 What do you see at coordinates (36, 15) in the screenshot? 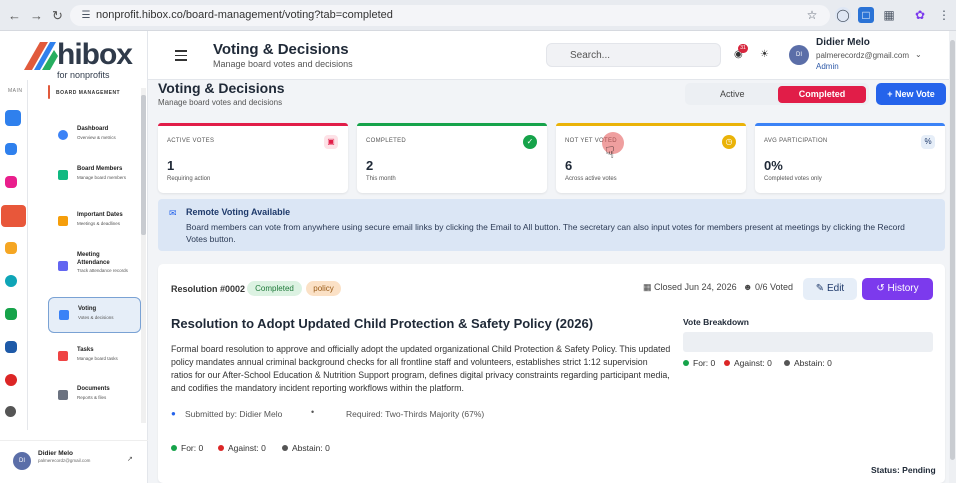
I see `forward-icon: →` at bounding box center [36, 15].